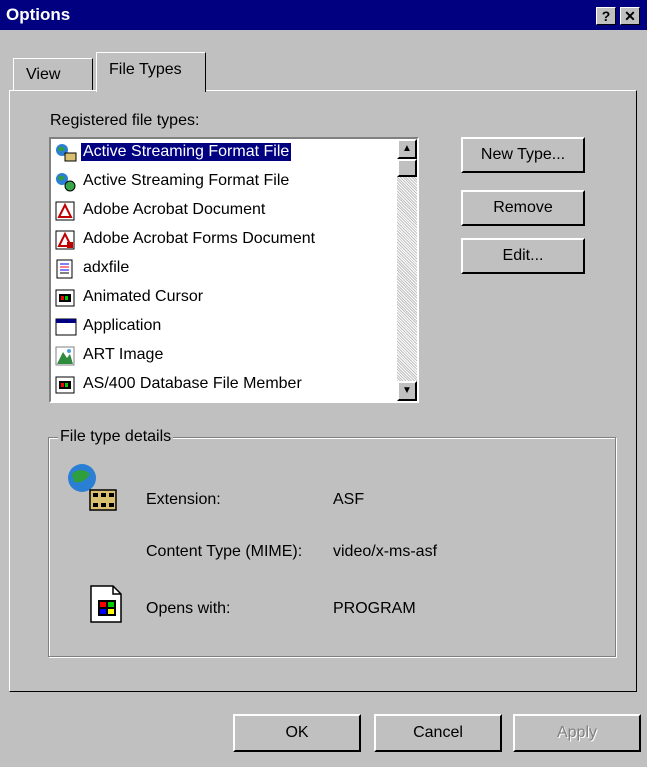 This screenshot has height=767, width=647. I want to click on list-item-label: Application, so click(122, 325).